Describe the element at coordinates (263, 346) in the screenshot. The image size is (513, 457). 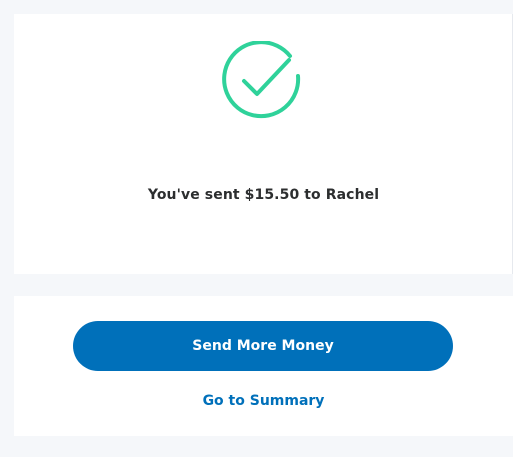
I see `send-more-money-button: Send More Money` at that location.